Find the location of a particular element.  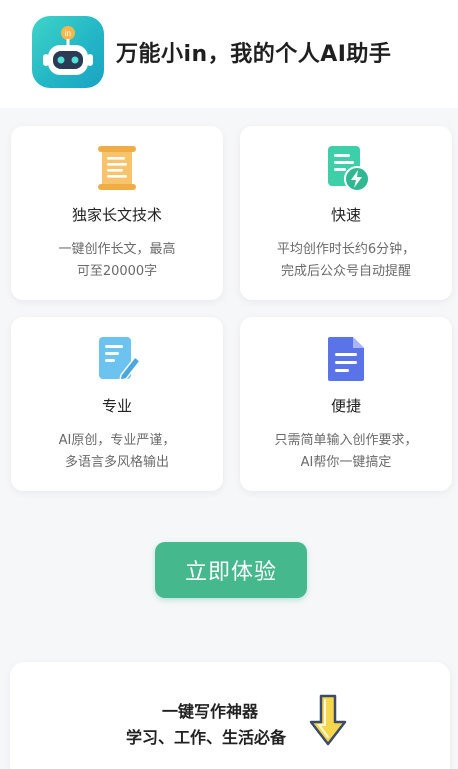

try-now-button: 立即体验 is located at coordinates (231, 570).